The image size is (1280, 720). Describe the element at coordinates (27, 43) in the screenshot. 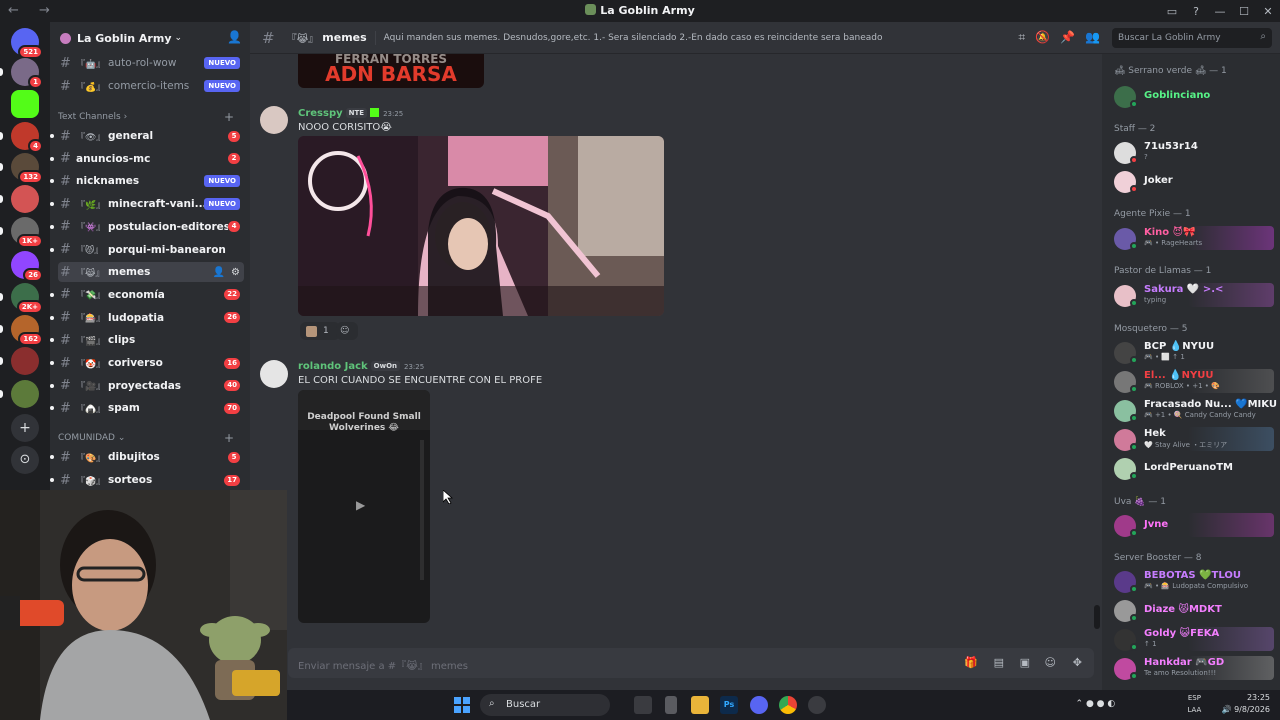

I see `server-icon-home: 521` at that location.